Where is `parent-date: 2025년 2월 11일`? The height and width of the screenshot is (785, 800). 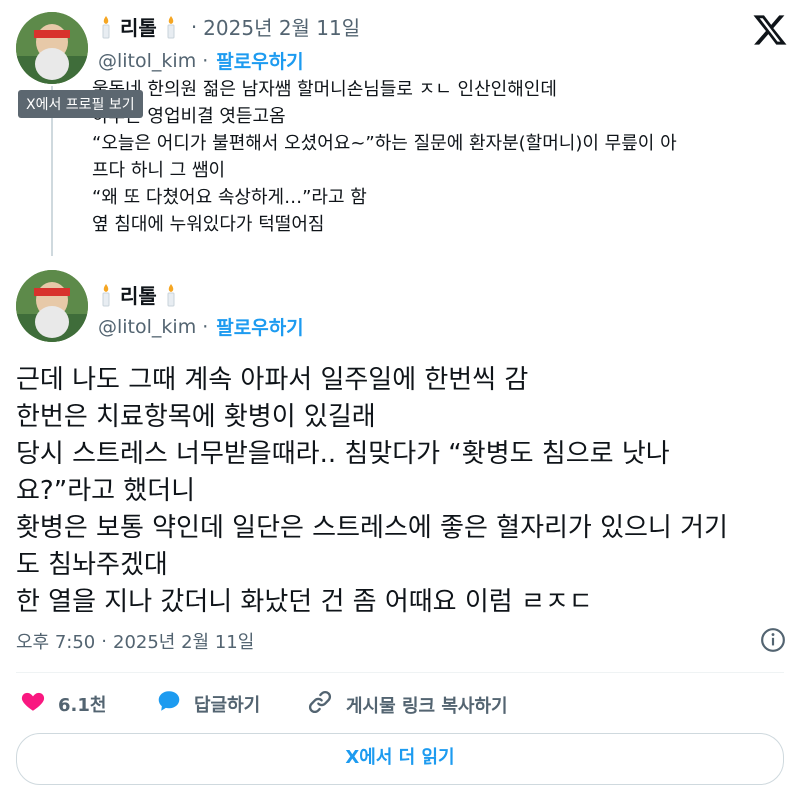 parent-date: 2025년 2월 11일 is located at coordinates (281, 26).